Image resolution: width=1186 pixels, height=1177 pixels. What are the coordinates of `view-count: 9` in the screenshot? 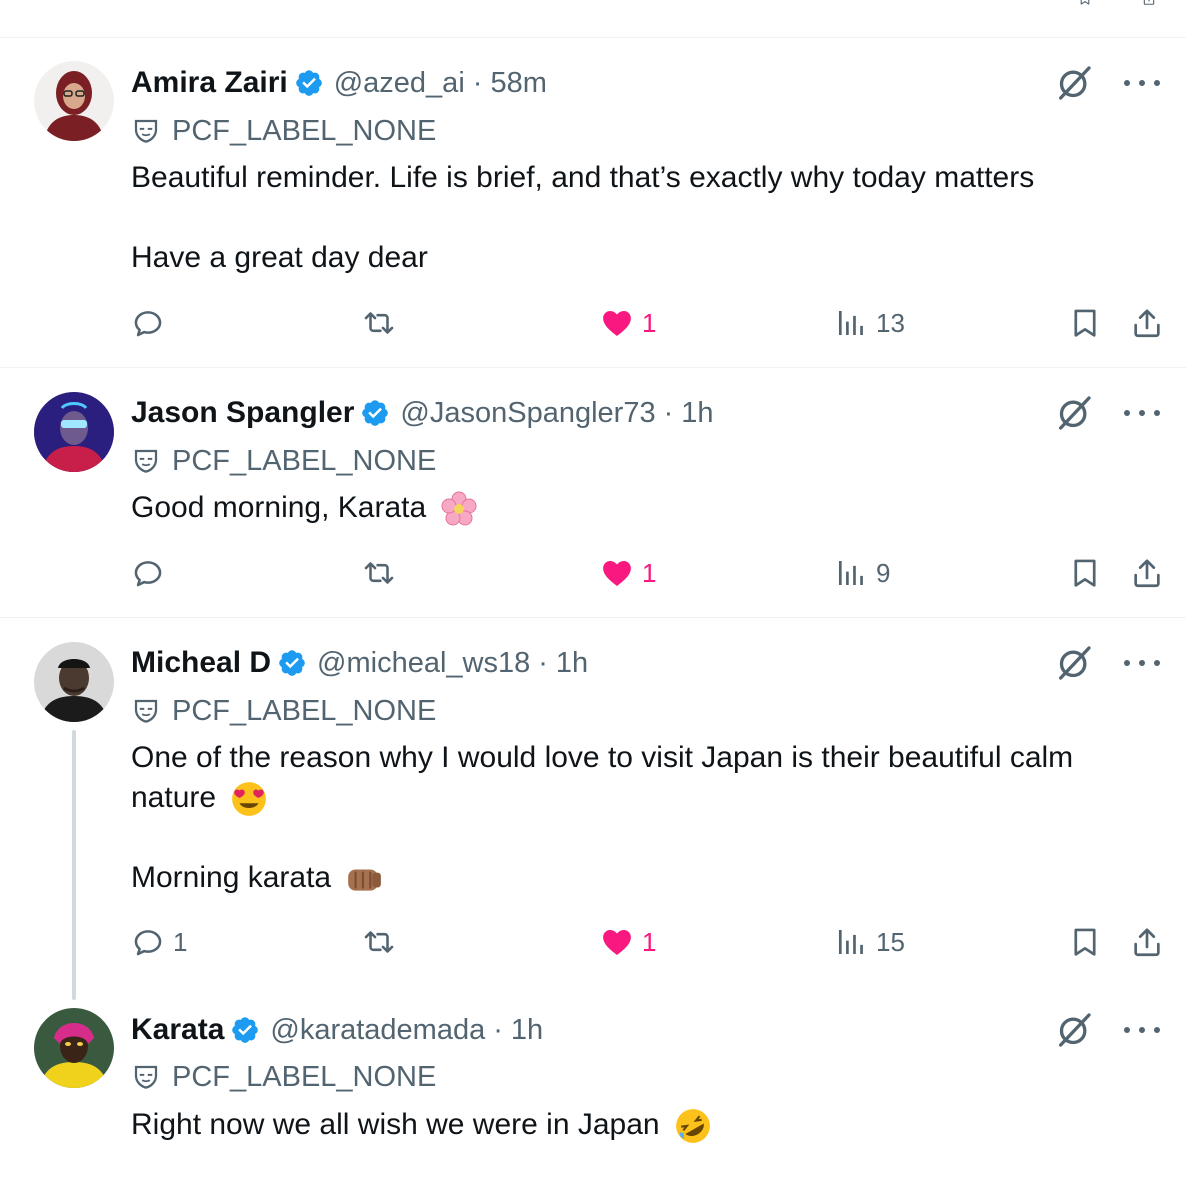 It's located at (883, 572).